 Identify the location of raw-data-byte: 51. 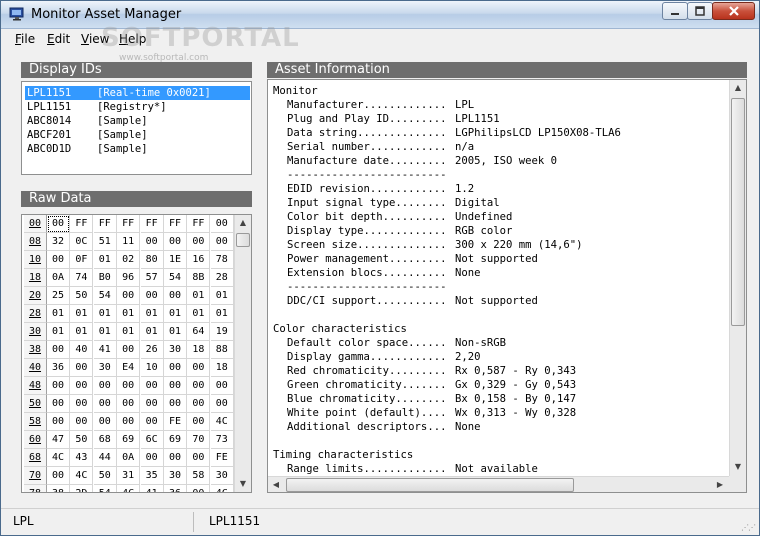
(105, 242).